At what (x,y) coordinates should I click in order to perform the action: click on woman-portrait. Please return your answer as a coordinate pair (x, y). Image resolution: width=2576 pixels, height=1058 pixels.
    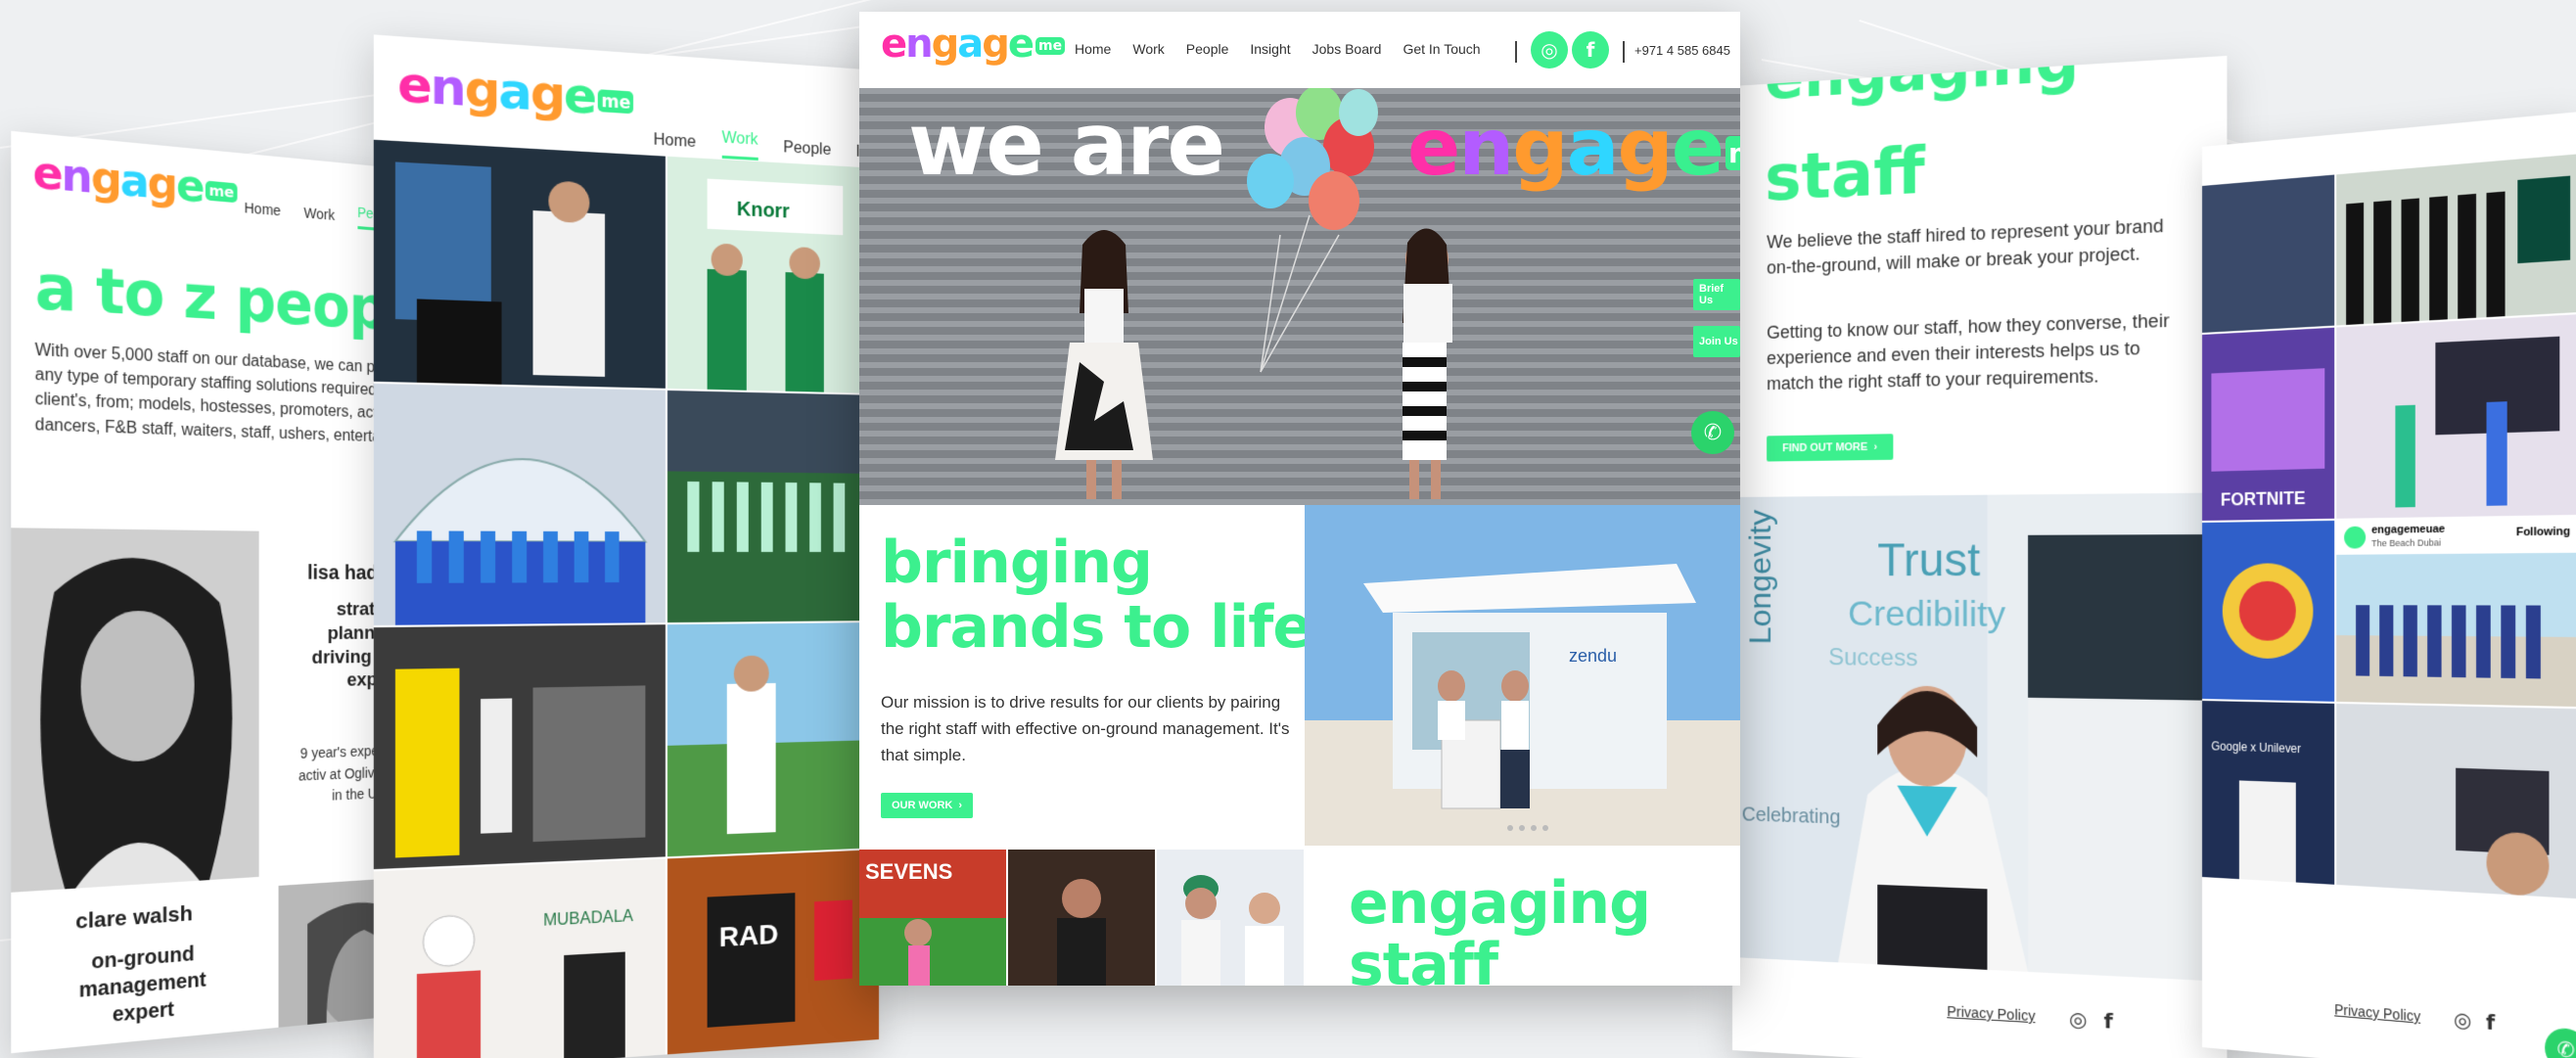
    Looking at the image, I should click on (135, 710).